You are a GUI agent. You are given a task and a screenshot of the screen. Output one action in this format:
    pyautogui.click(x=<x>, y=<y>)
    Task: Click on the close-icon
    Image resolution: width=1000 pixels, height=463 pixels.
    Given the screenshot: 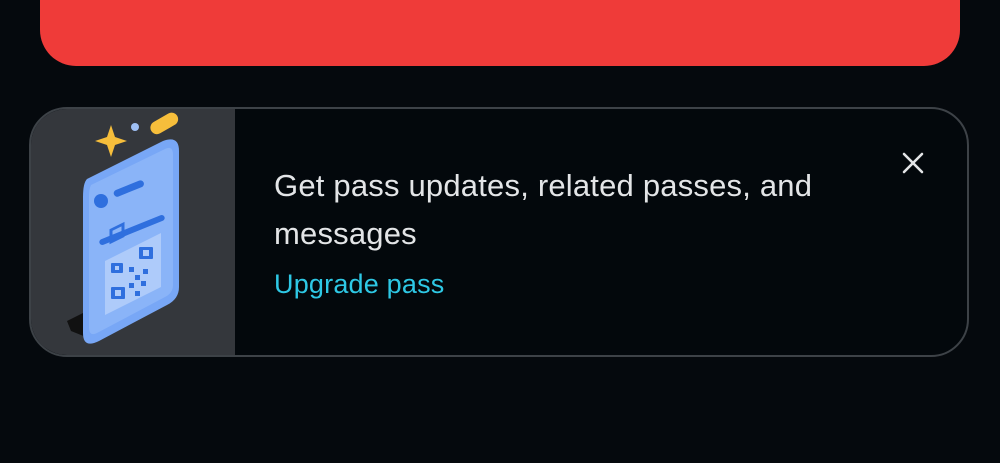 What is the action you would take?
    pyautogui.click(x=913, y=163)
    